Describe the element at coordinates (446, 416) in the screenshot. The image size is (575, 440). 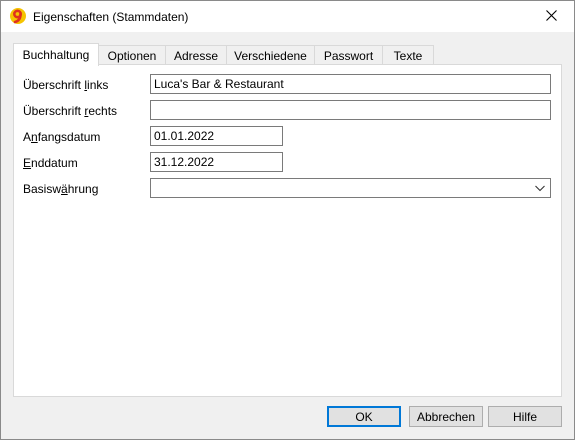
I see `cancel-button: Abbrechen` at that location.